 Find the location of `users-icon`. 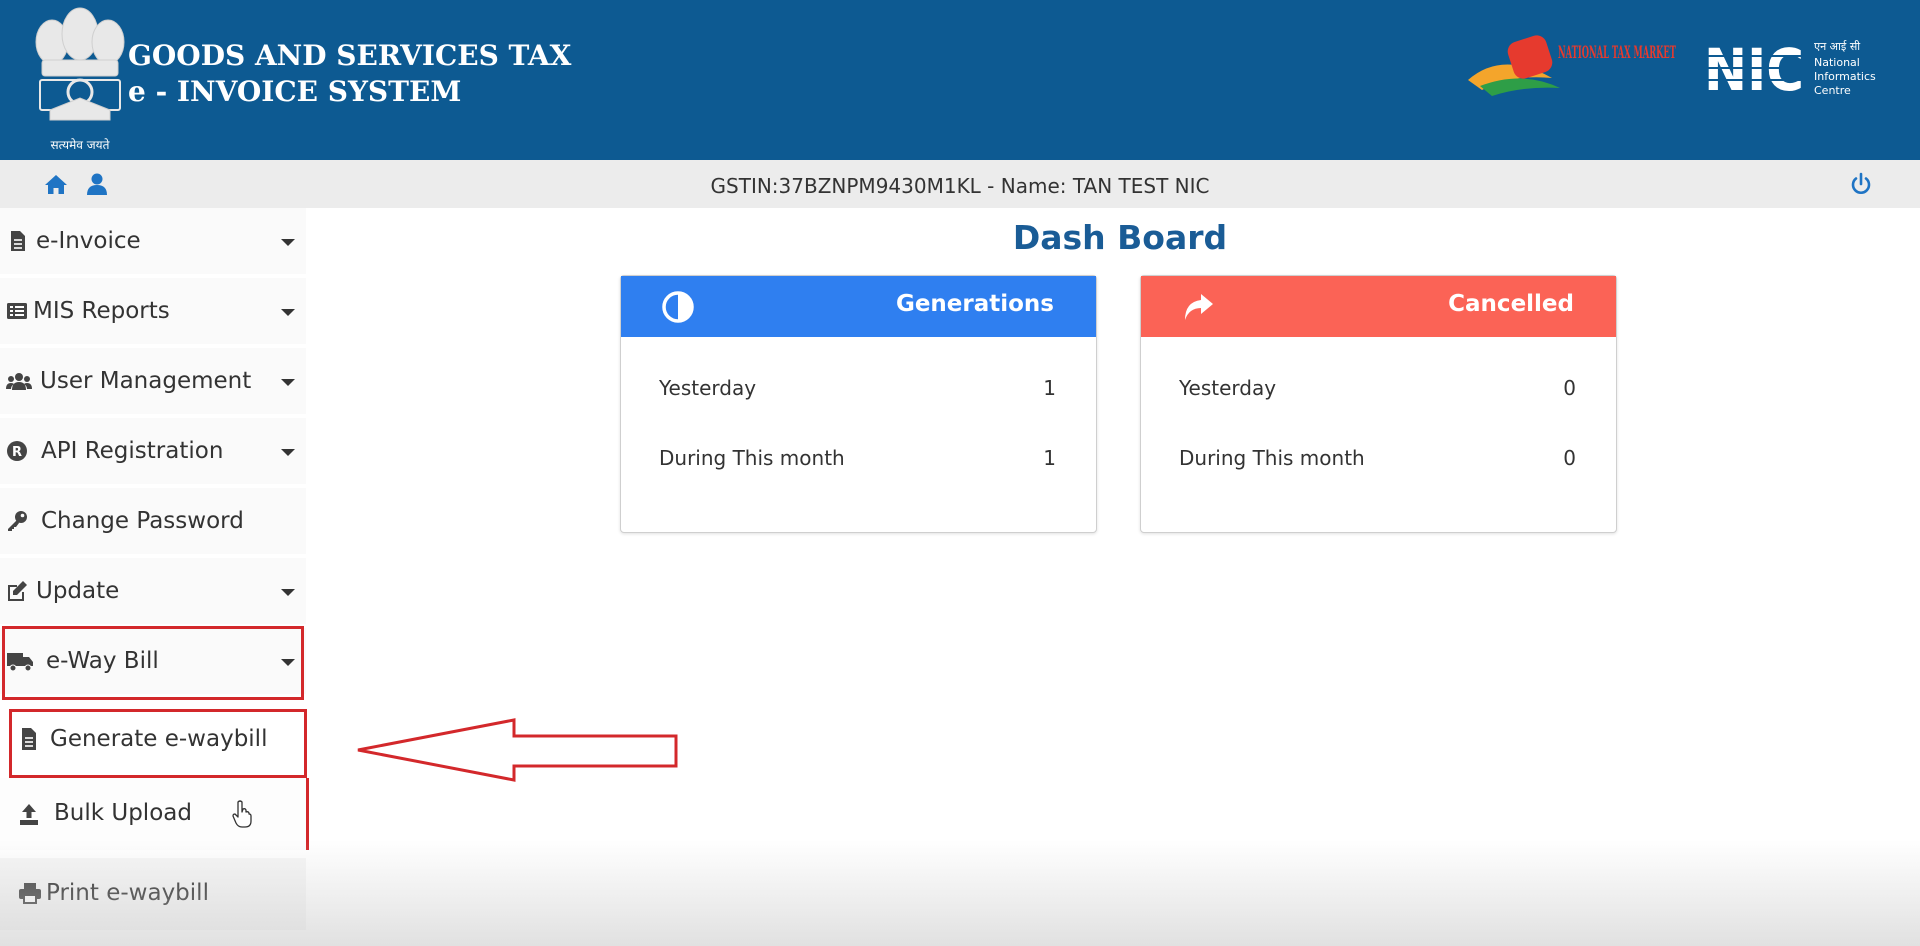

users-icon is located at coordinates (19, 381).